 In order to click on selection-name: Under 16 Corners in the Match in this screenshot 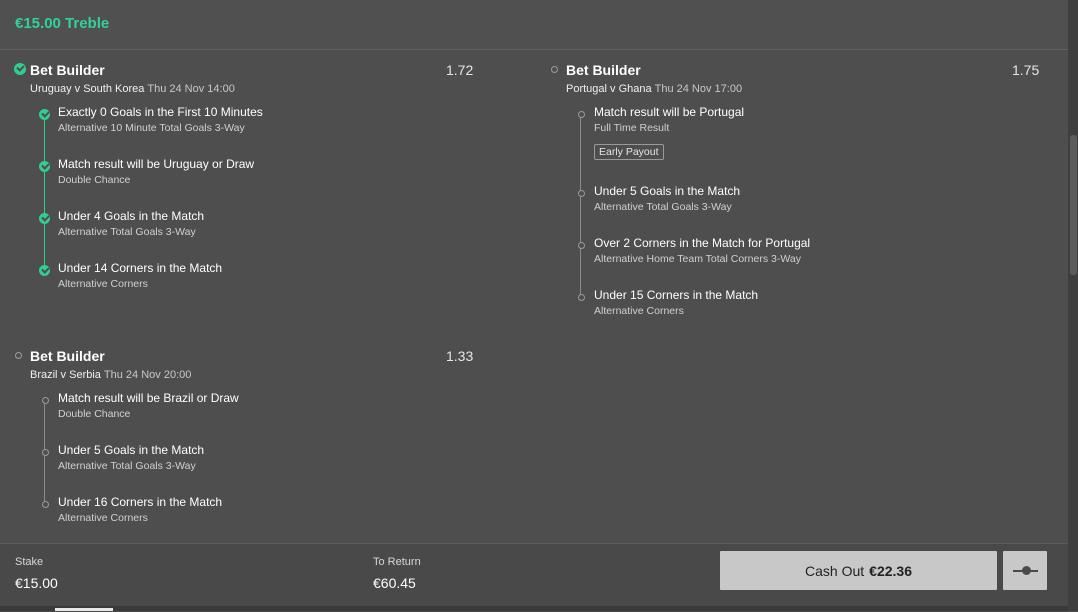, I will do `click(140, 502)`.